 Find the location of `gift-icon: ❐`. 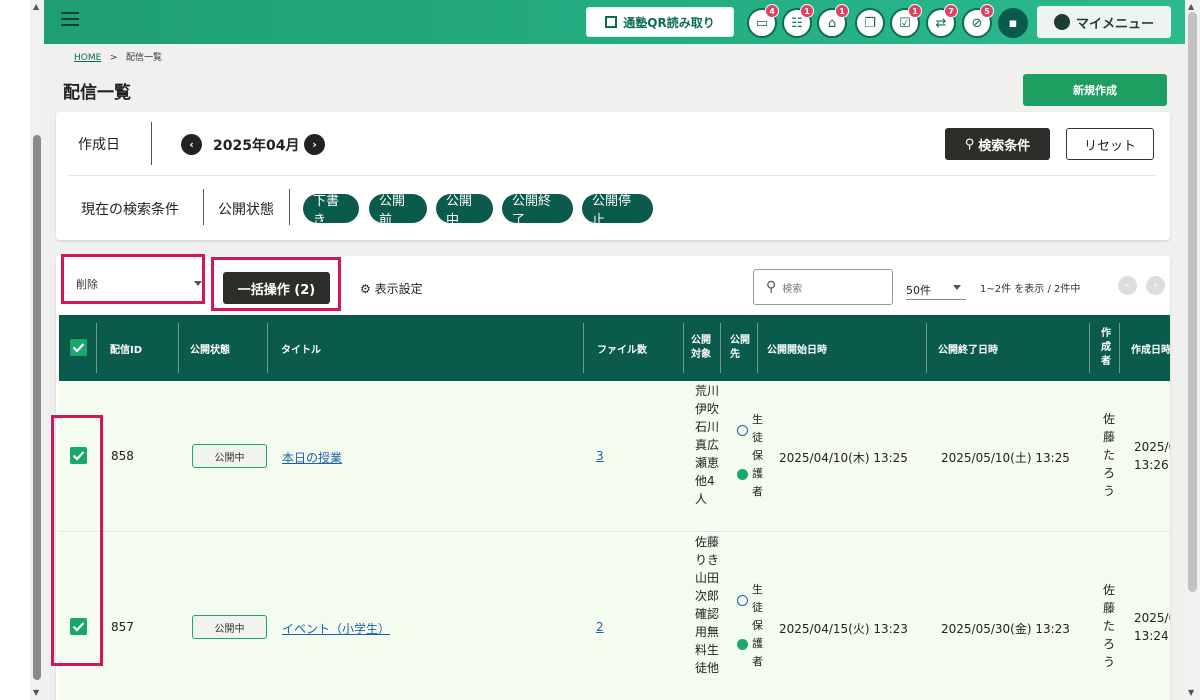

gift-icon: ❐ is located at coordinates (870, 23).